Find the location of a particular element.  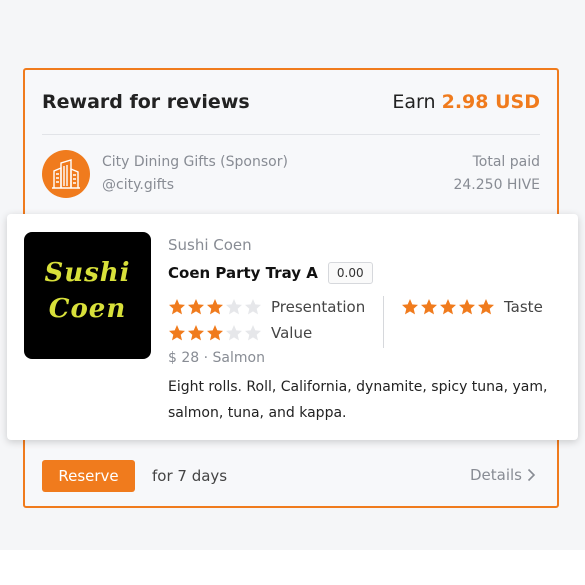

restaurant-name: Sushi Coen is located at coordinates (210, 245).